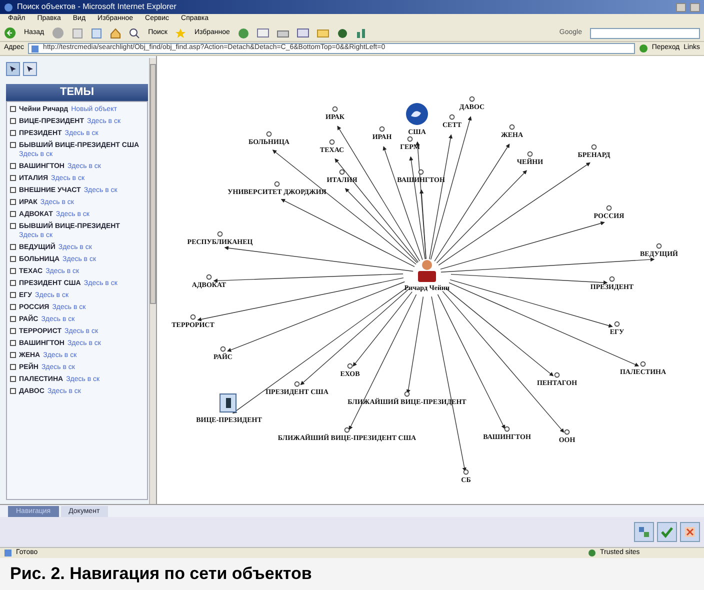  Describe the element at coordinates (427, 271) in the screenshot. I see `person-icon` at that location.